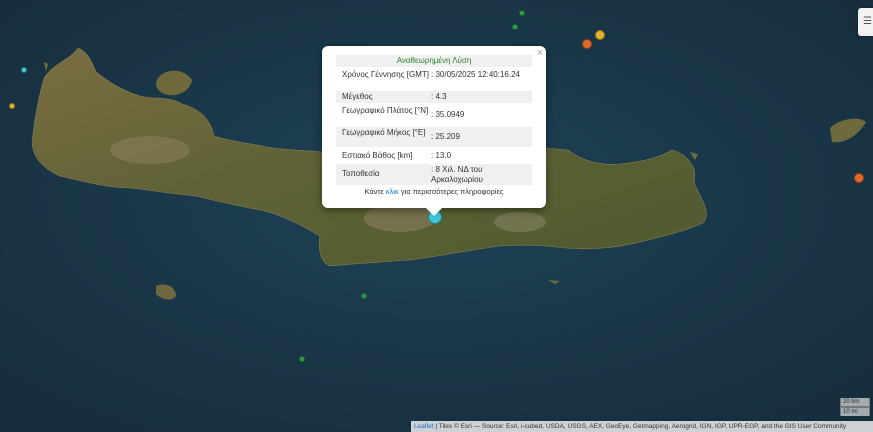 The image size is (873, 432). Describe the element at coordinates (385, 110) in the screenshot. I see `latitude-label: Γεωγραφικό Πλάτος [°N]` at that location.